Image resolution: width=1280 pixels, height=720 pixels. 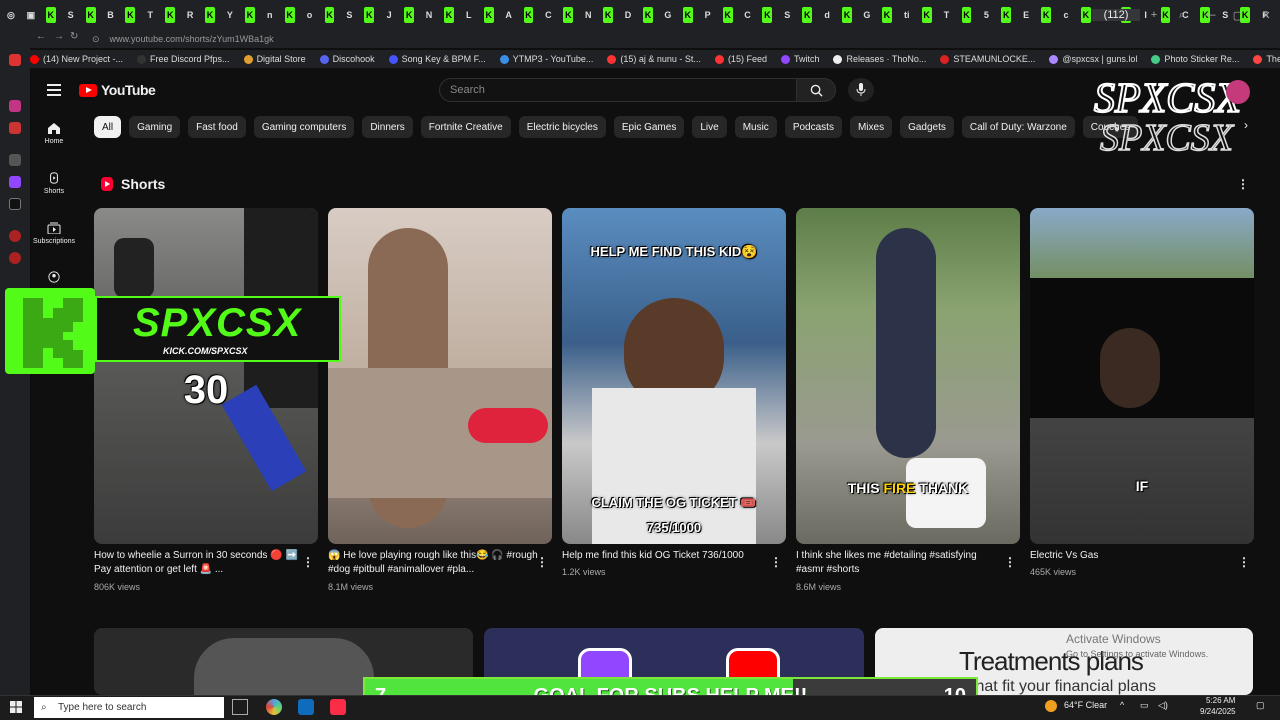 I want to click on shelf-more-icon: ⋮, so click(x=1243, y=184).